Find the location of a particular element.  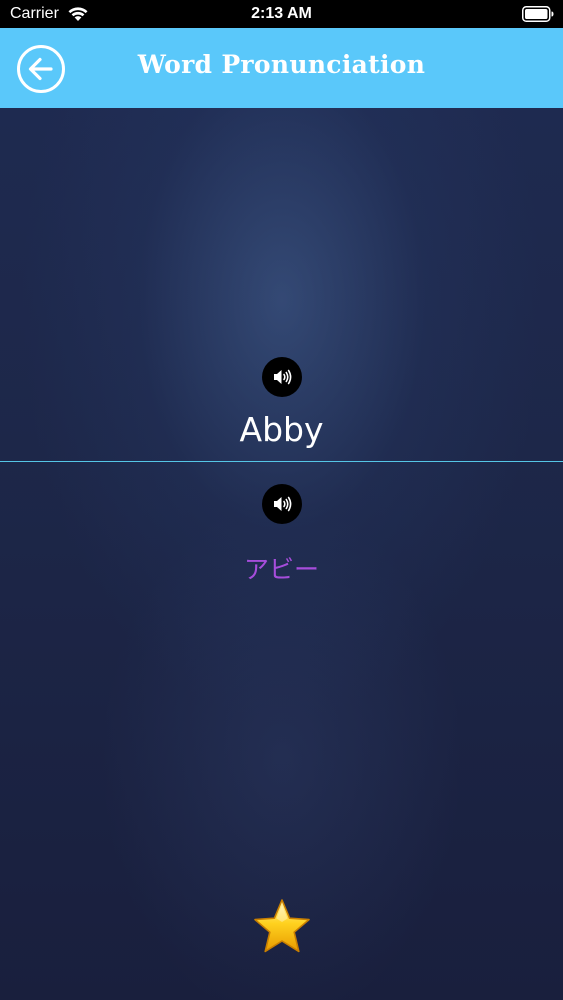

translation-text: アビー is located at coordinates (281, 569).